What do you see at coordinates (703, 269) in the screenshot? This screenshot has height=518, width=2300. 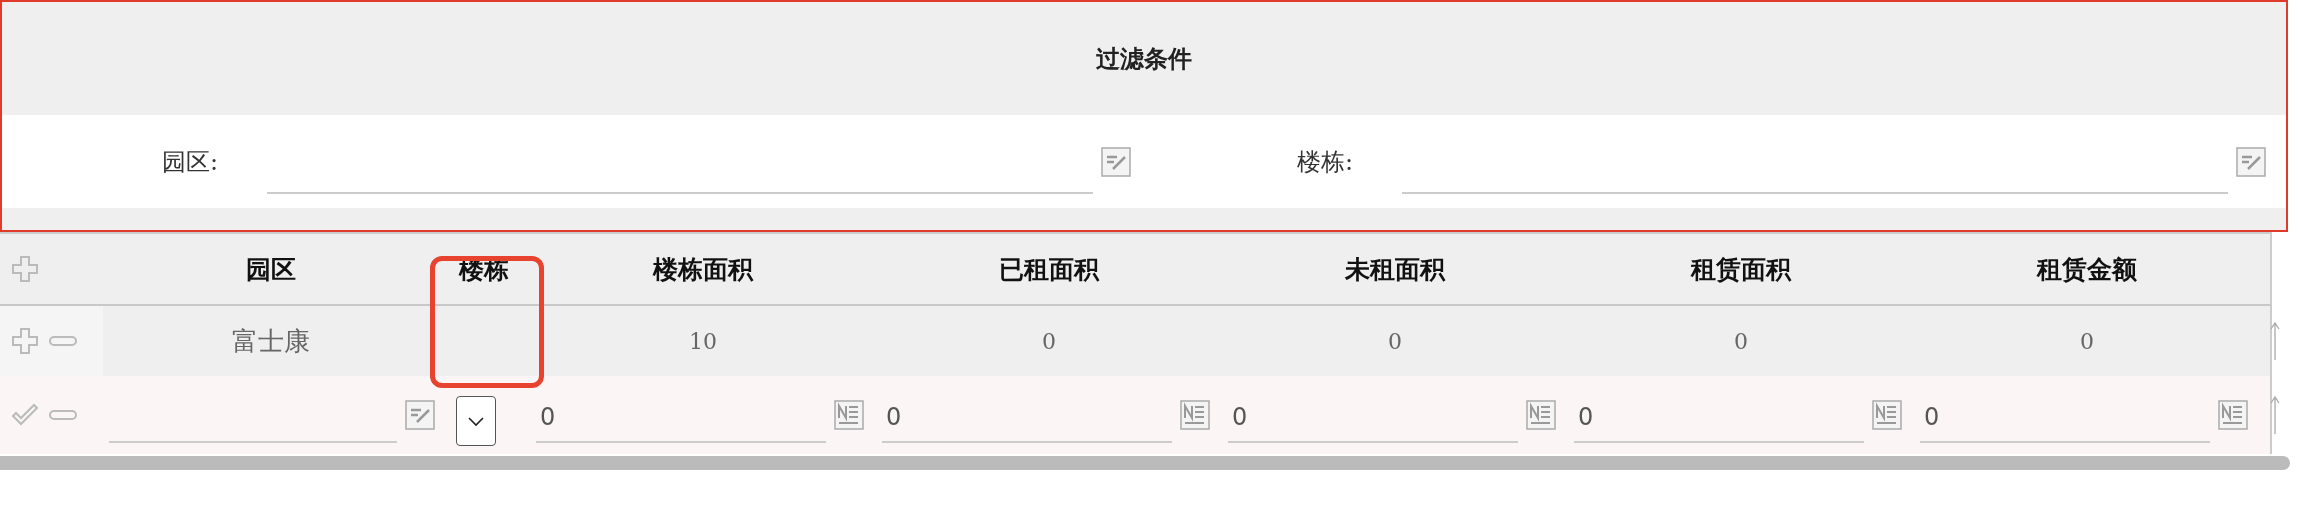 I see `column-header: 楼栋面积` at bounding box center [703, 269].